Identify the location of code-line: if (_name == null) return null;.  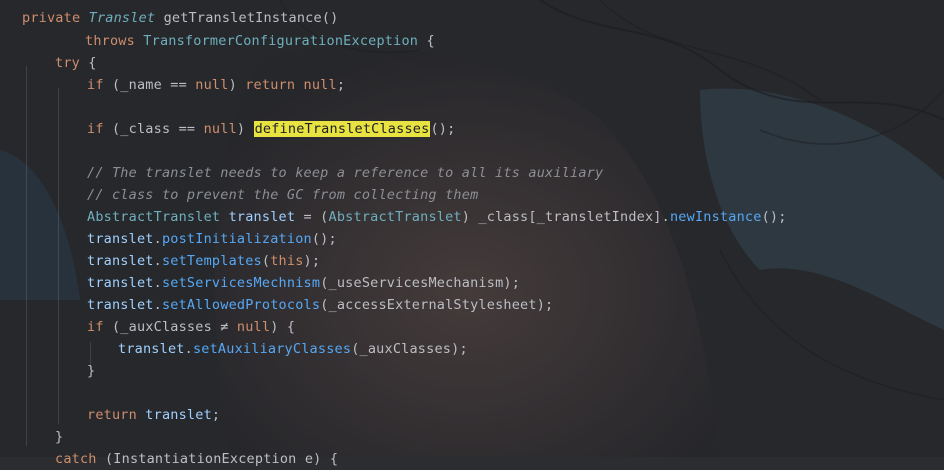
(216, 85).